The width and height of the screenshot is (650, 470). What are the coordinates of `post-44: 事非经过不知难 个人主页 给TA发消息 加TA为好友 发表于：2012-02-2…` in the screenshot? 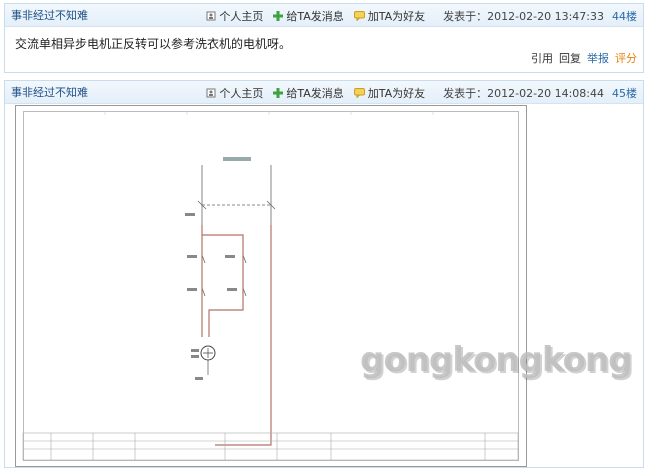 It's located at (324, 38).